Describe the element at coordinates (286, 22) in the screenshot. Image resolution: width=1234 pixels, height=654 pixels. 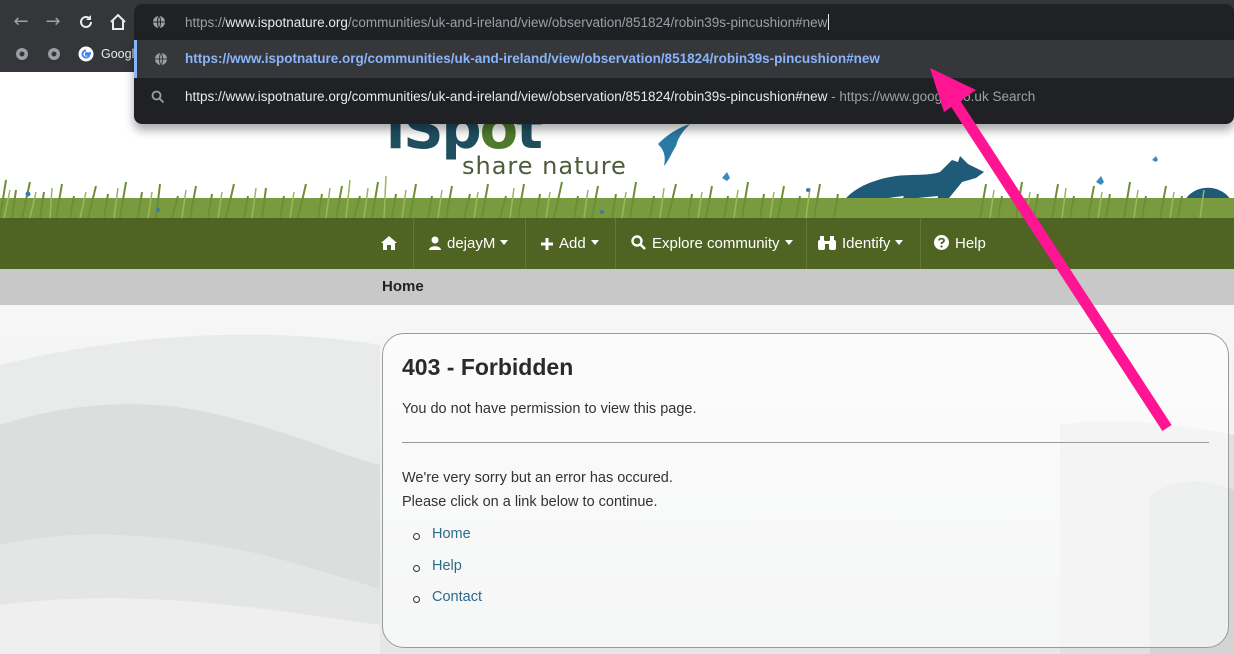
I see `url-host: www.ispotnature.org` at that location.